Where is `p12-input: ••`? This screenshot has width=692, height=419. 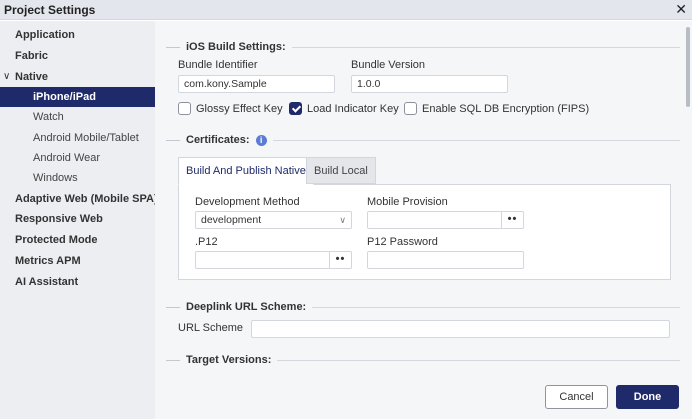 p12-input: •• is located at coordinates (273, 260).